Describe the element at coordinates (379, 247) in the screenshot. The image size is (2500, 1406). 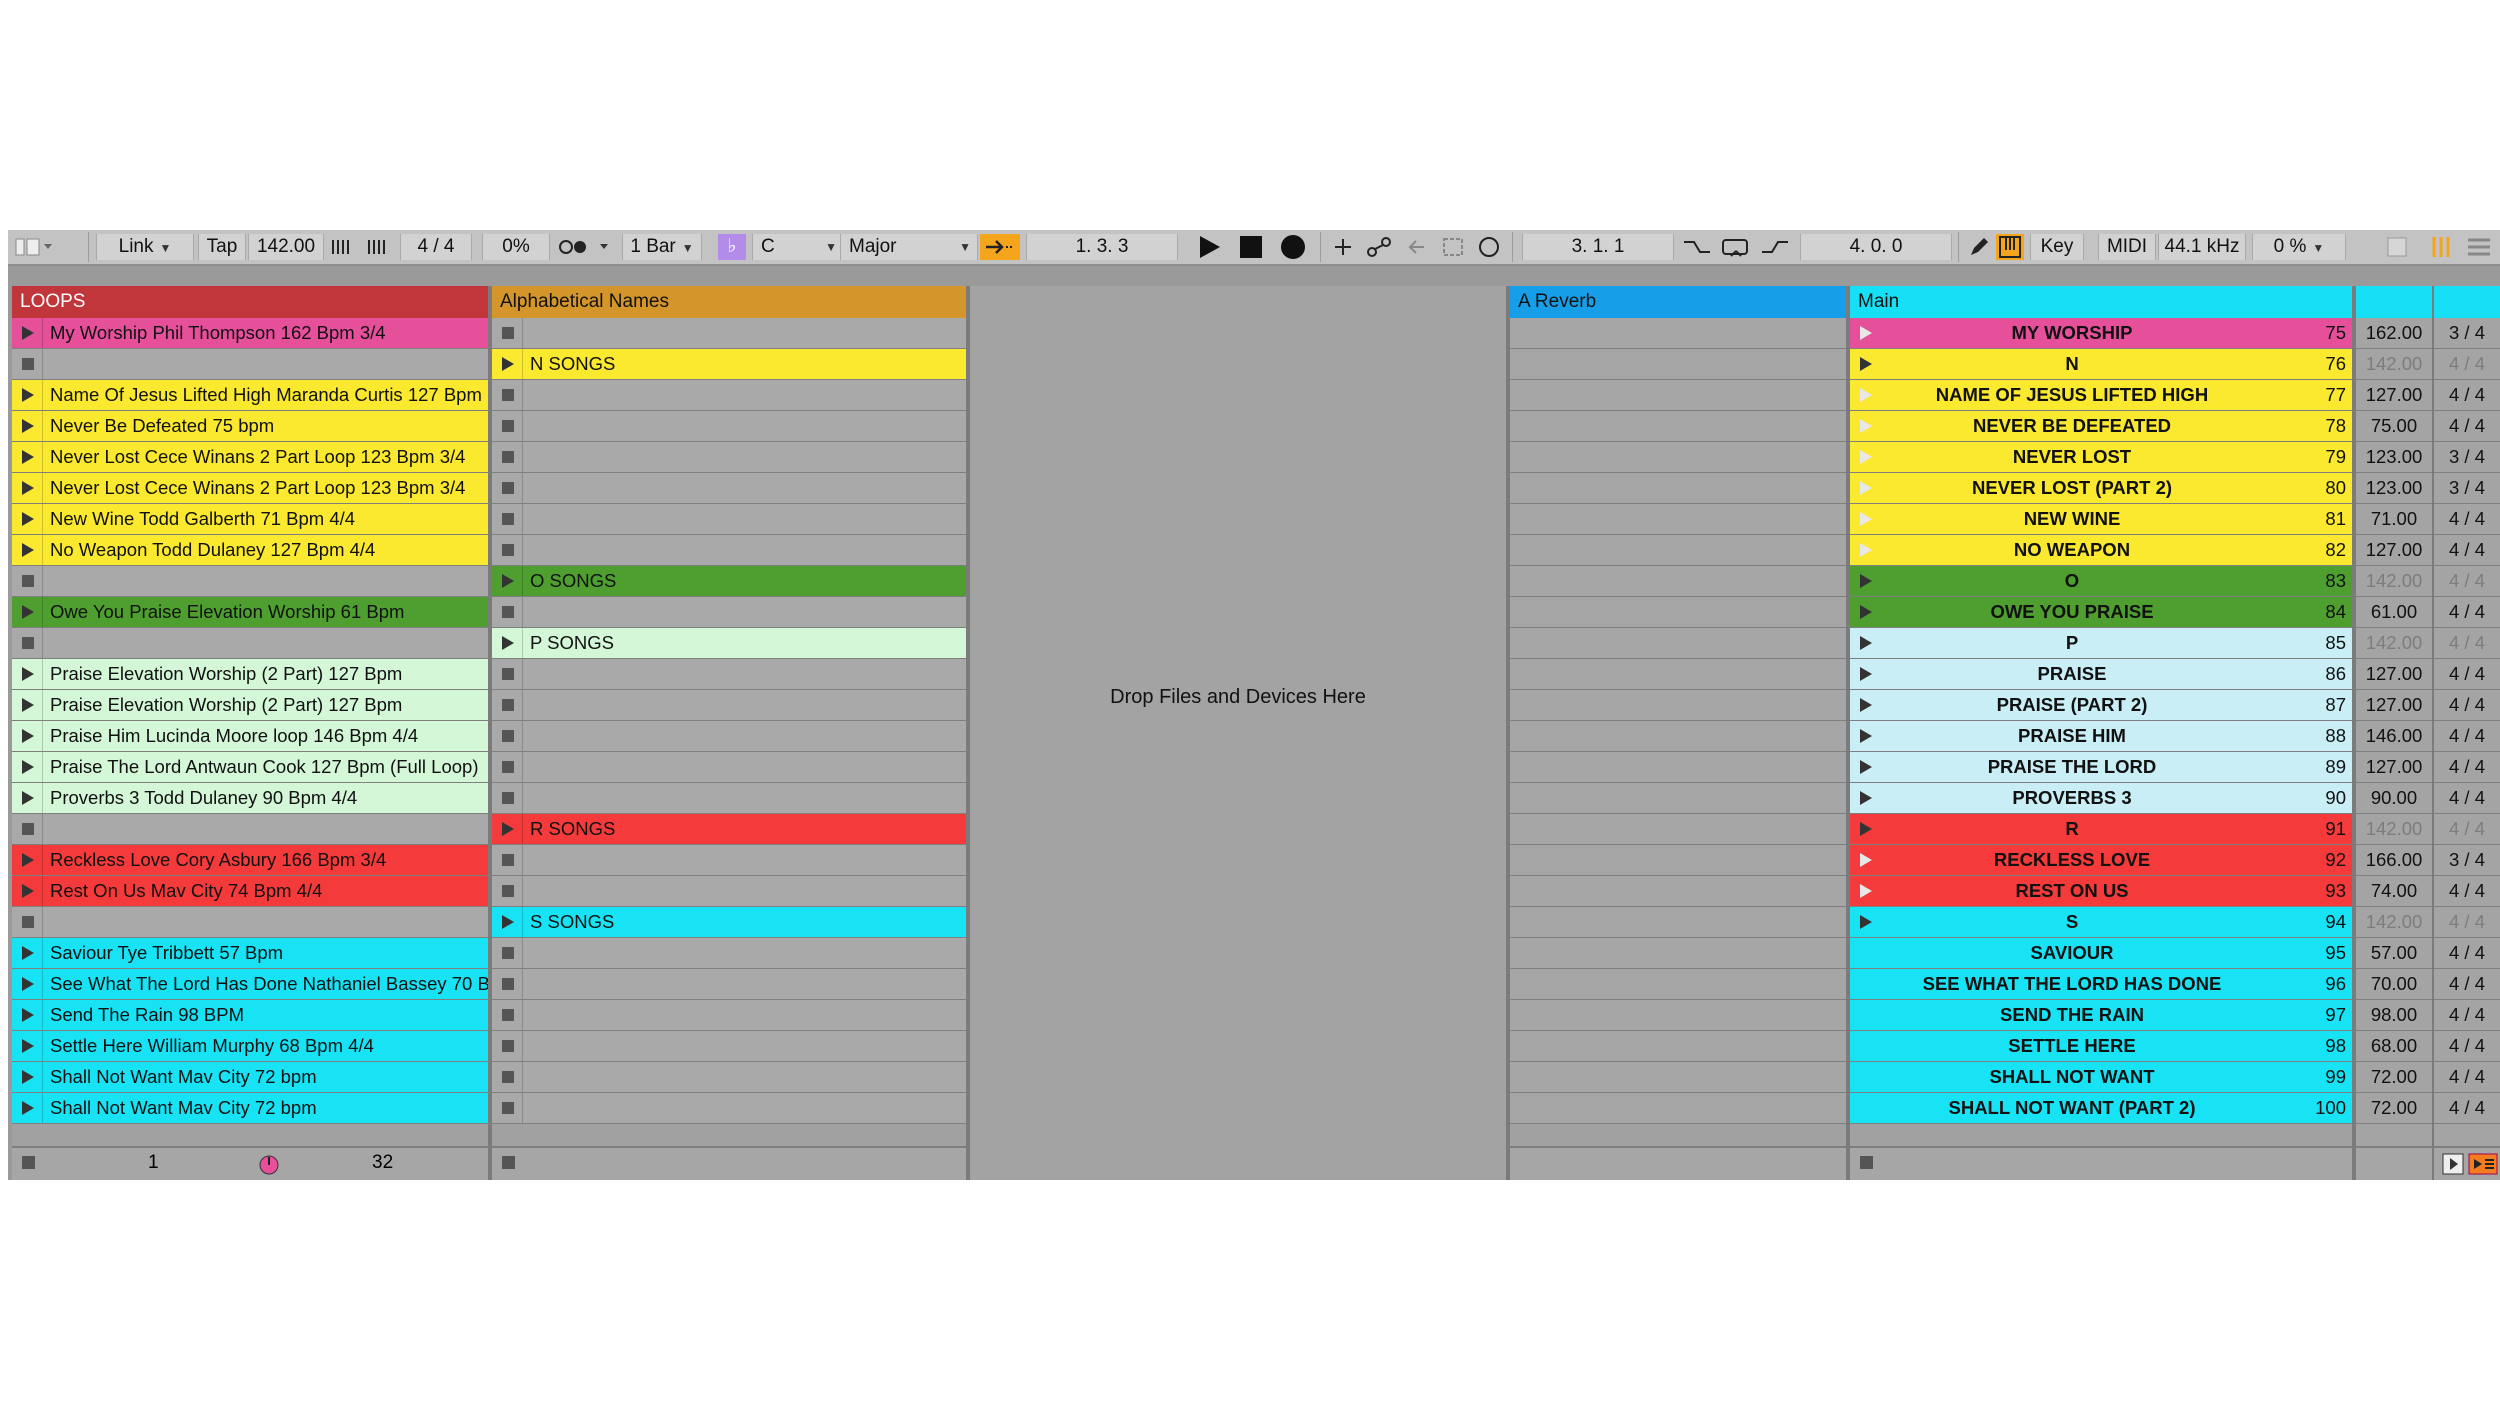
I see `nudge-up-icon` at that location.